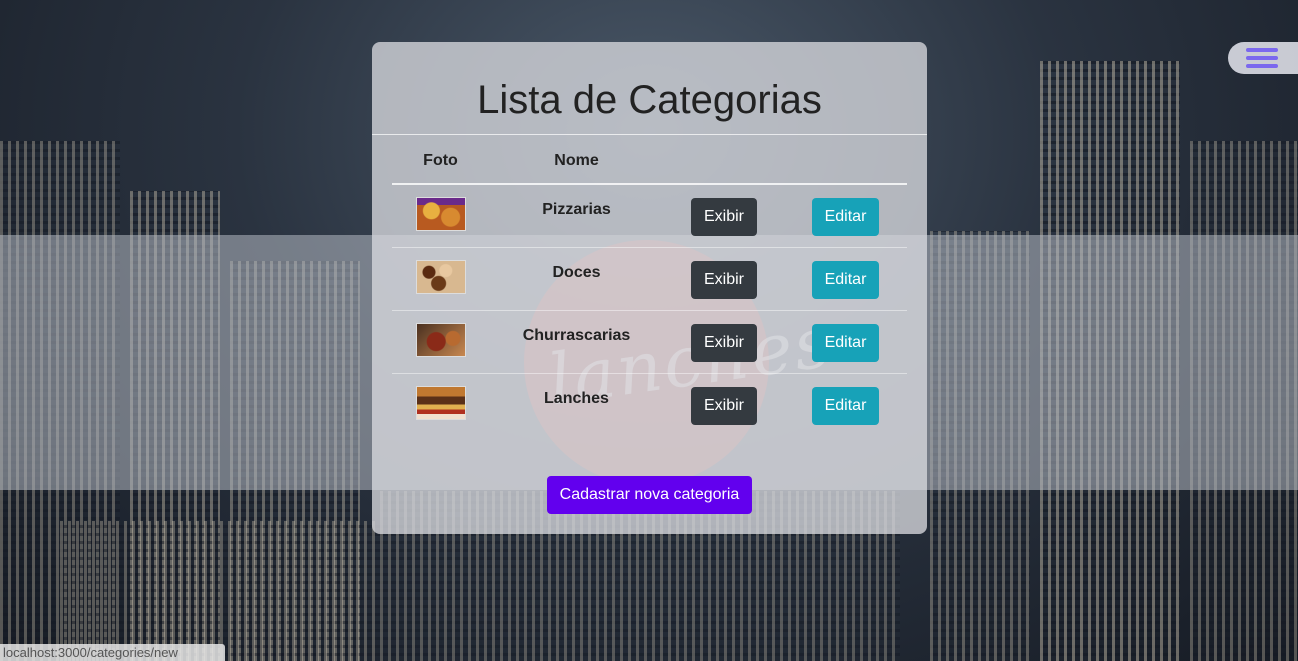  I want to click on category-table: Foto Nome, so click(528, 160).